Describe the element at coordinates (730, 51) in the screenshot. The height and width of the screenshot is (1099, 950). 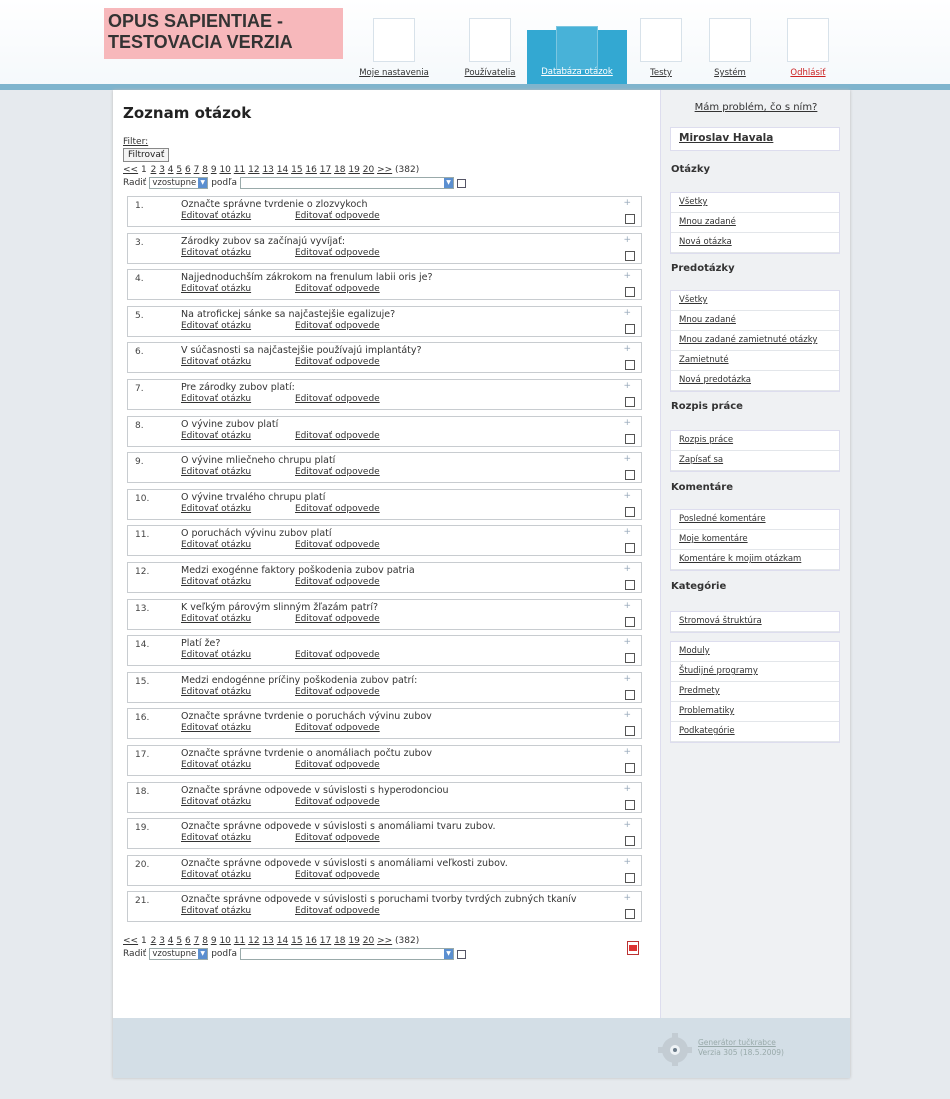
I see `nav-tab-5: Systém` at that location.